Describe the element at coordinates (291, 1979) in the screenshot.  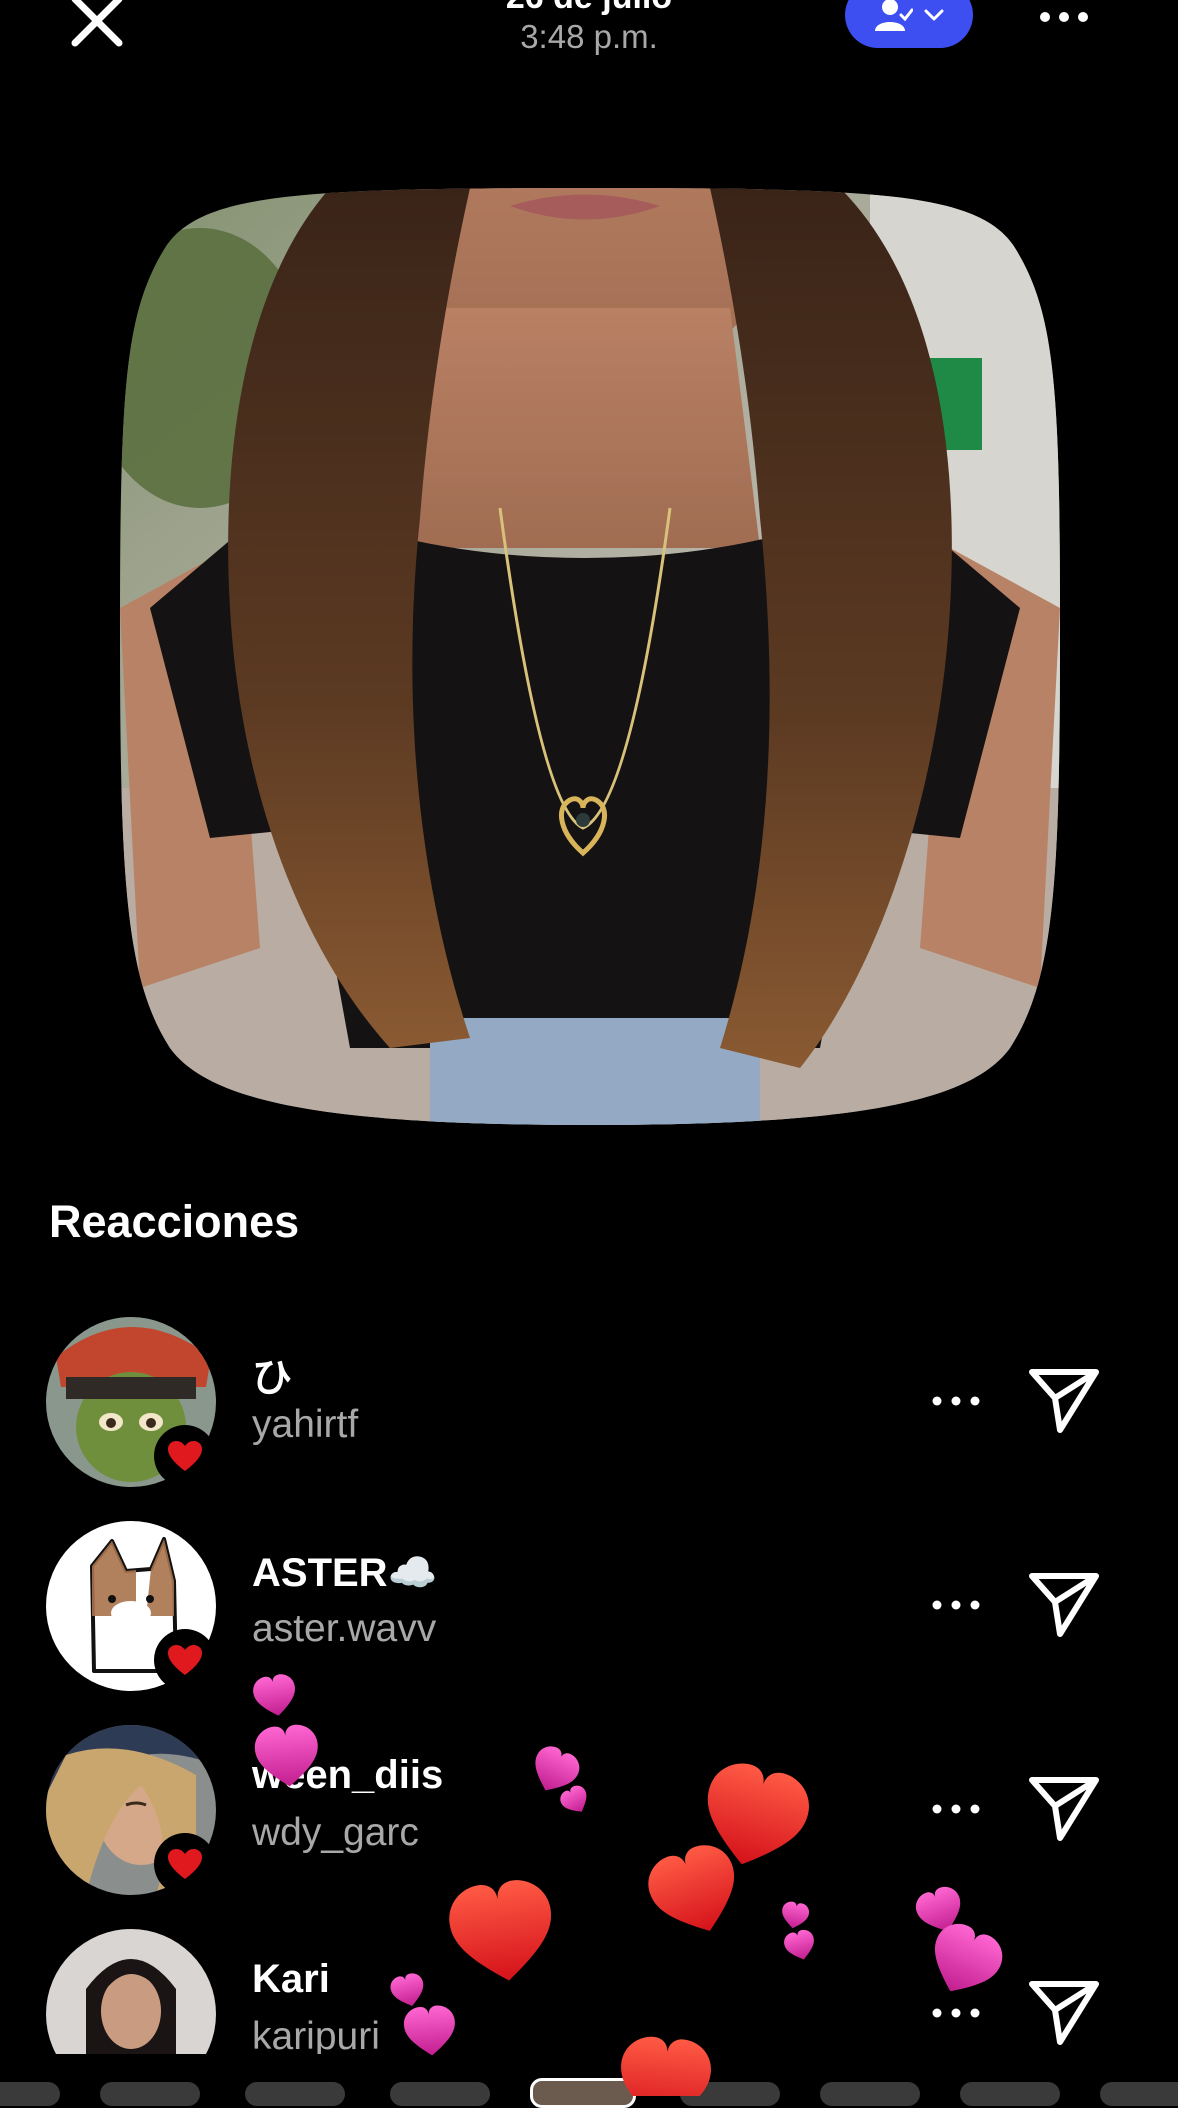
I see `reaction-display-name: Kari` at that location.